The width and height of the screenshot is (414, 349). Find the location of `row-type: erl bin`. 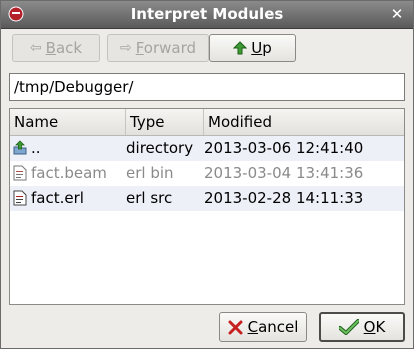

row-type: erl bin is located at coordinates (150, 173).